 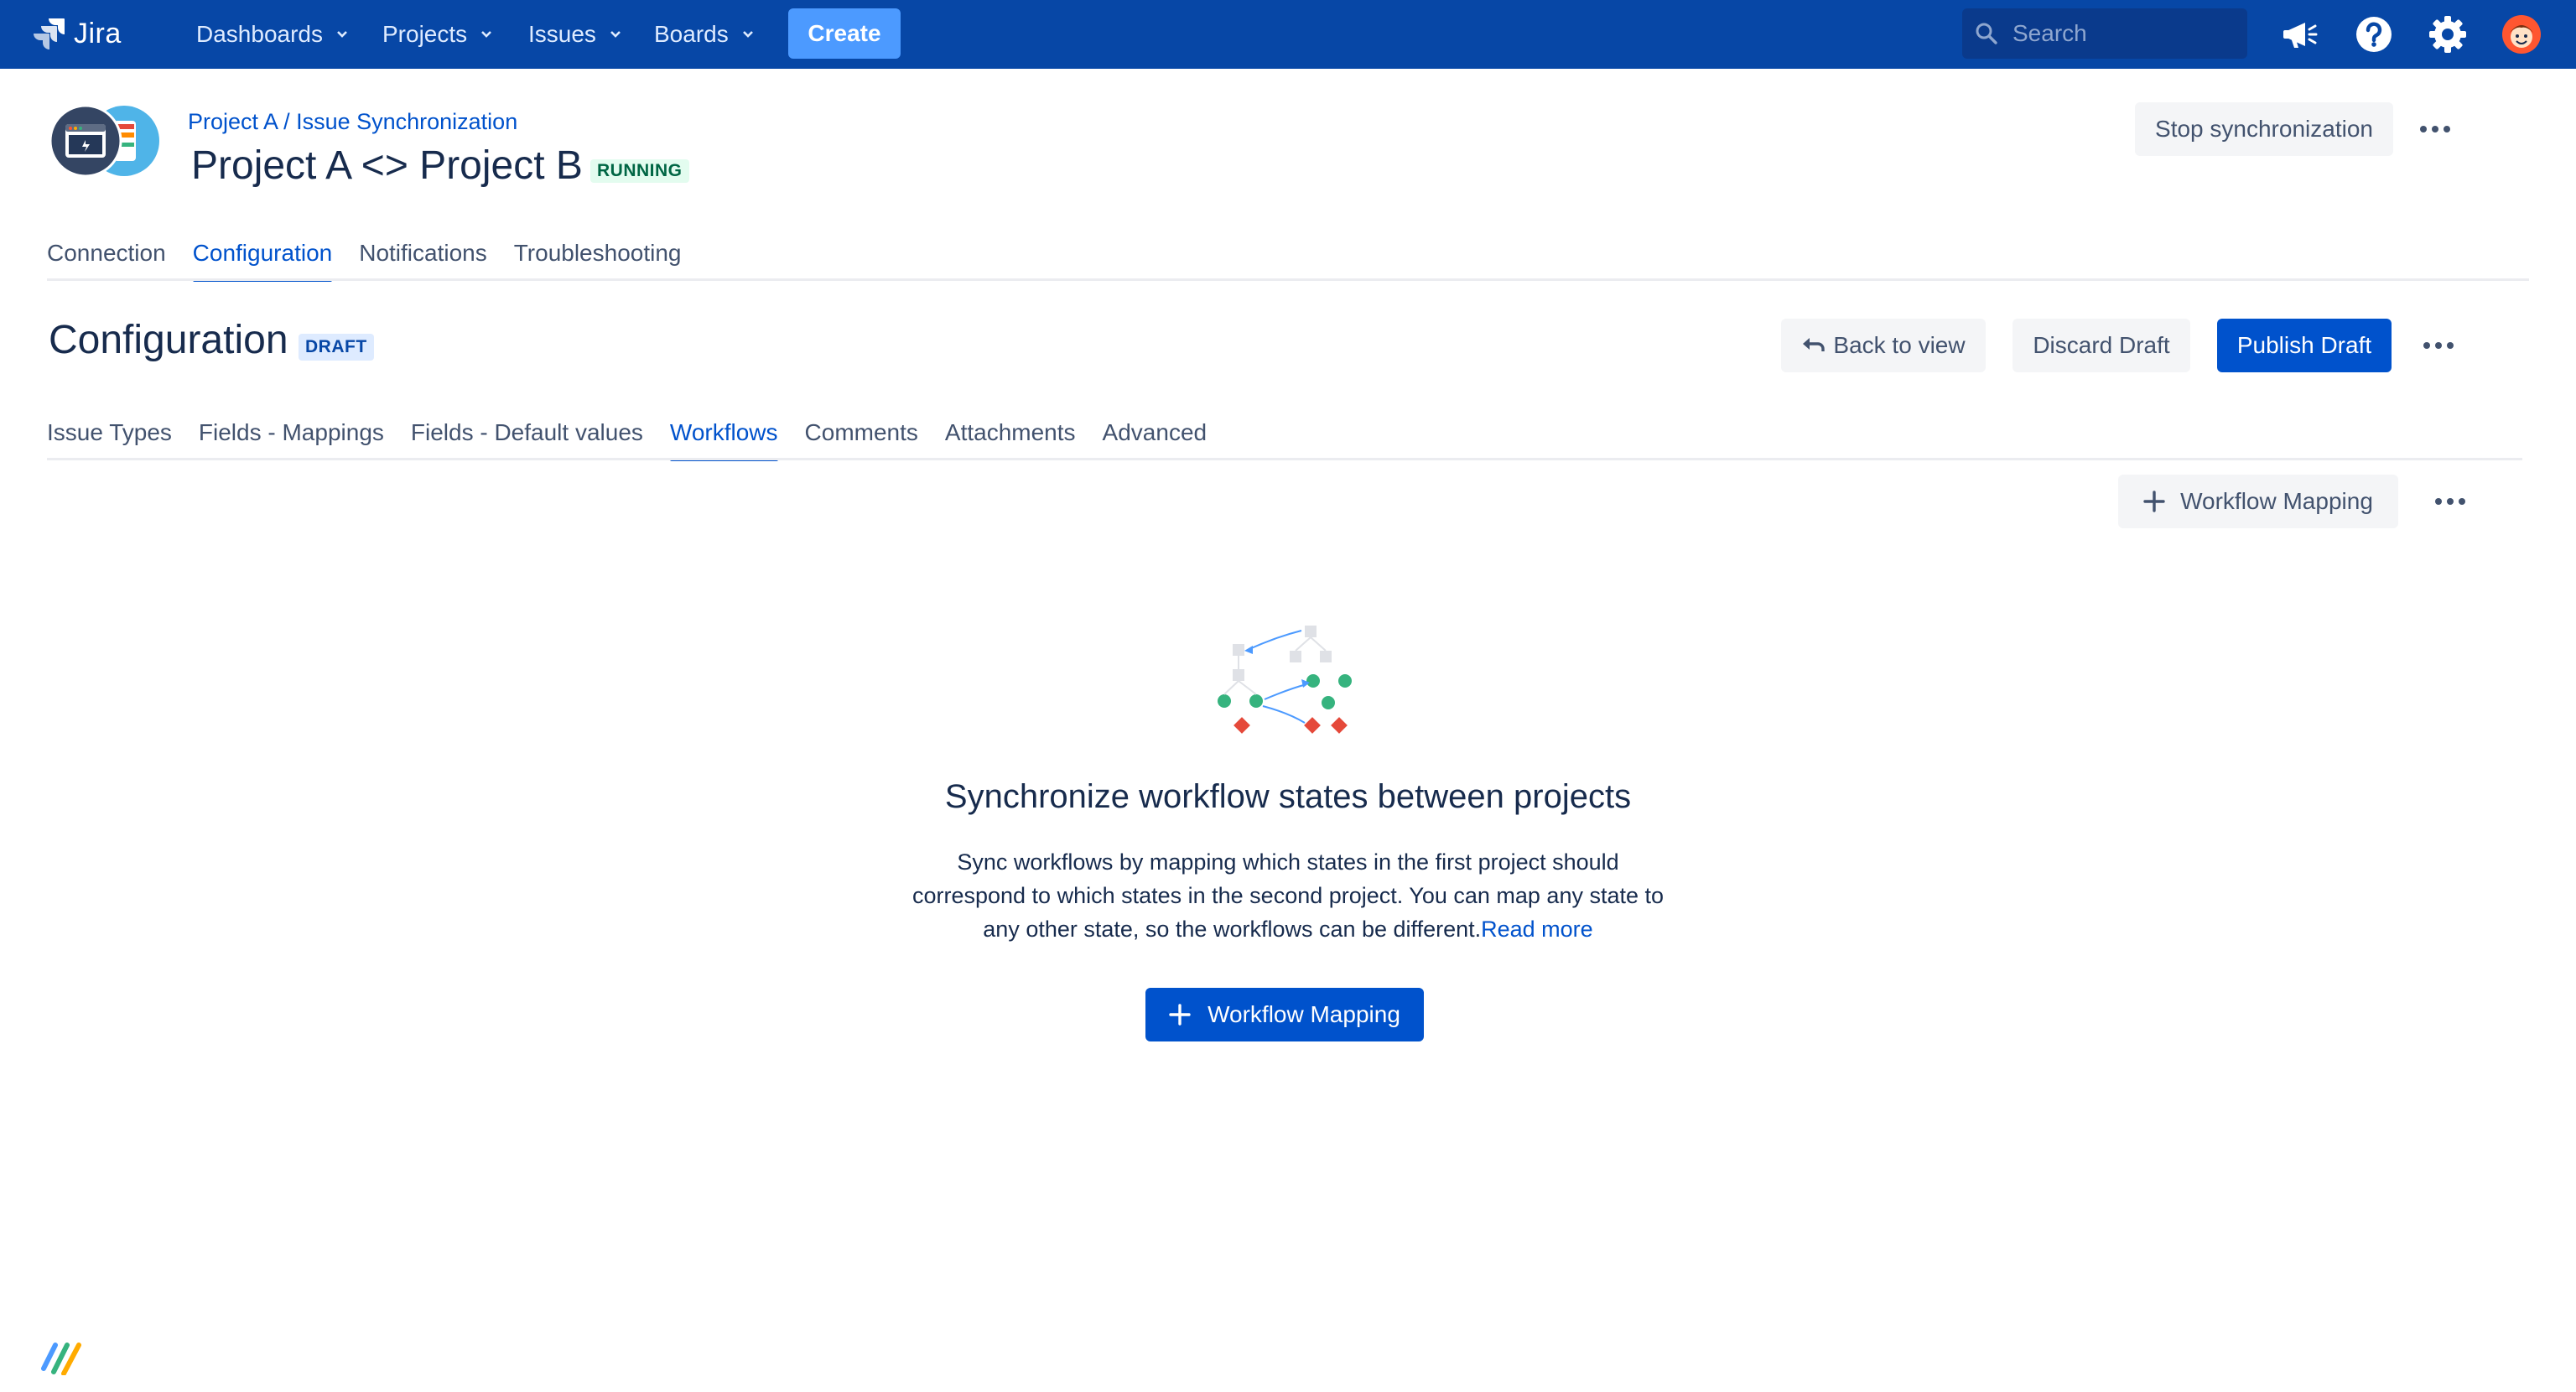 I want to click on nav-projects-label: Projects, so click(x=425, y=34).